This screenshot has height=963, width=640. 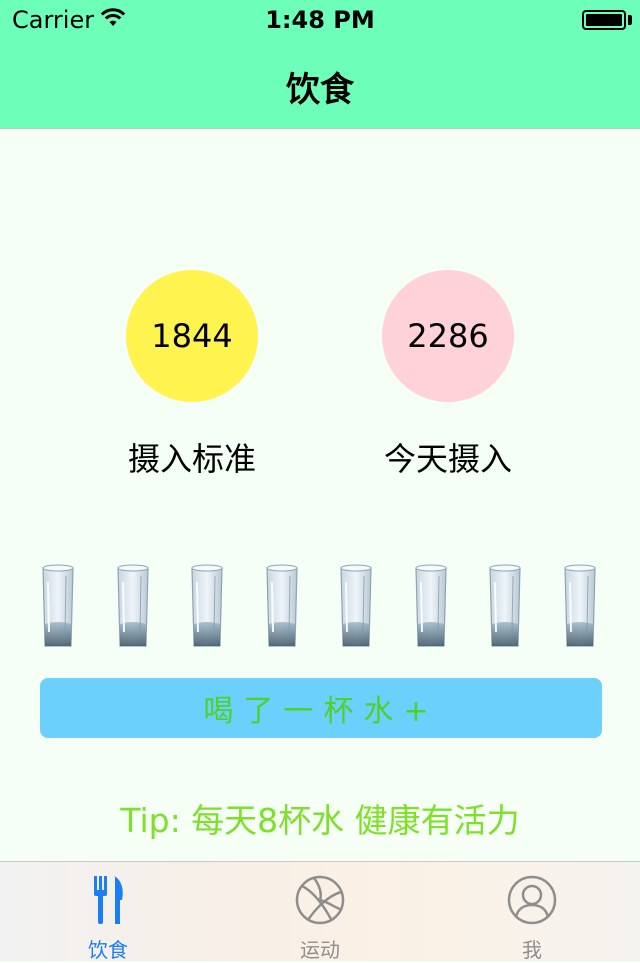 I want to click on page-title: 饮食, so click(x=320, y=90).